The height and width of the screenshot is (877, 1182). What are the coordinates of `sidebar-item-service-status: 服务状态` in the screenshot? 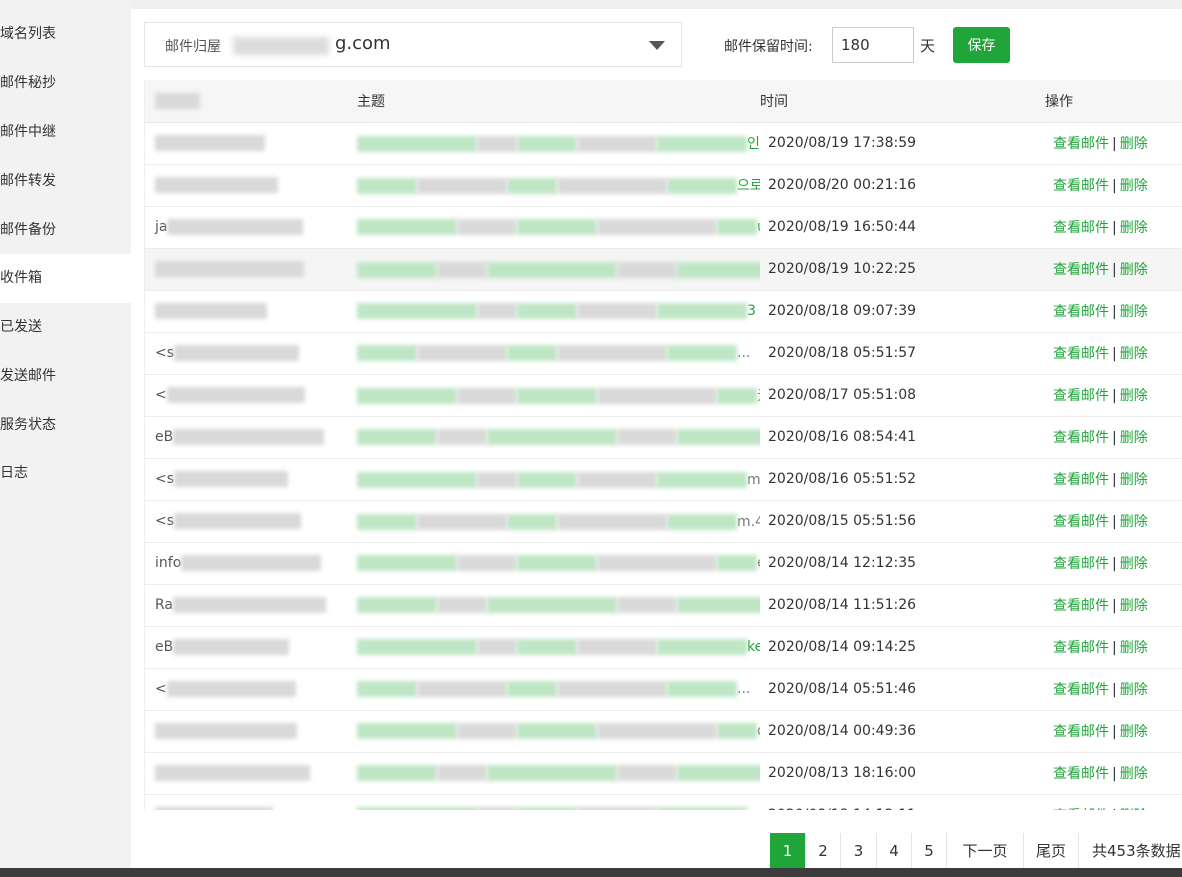 It's located at (65, 425).